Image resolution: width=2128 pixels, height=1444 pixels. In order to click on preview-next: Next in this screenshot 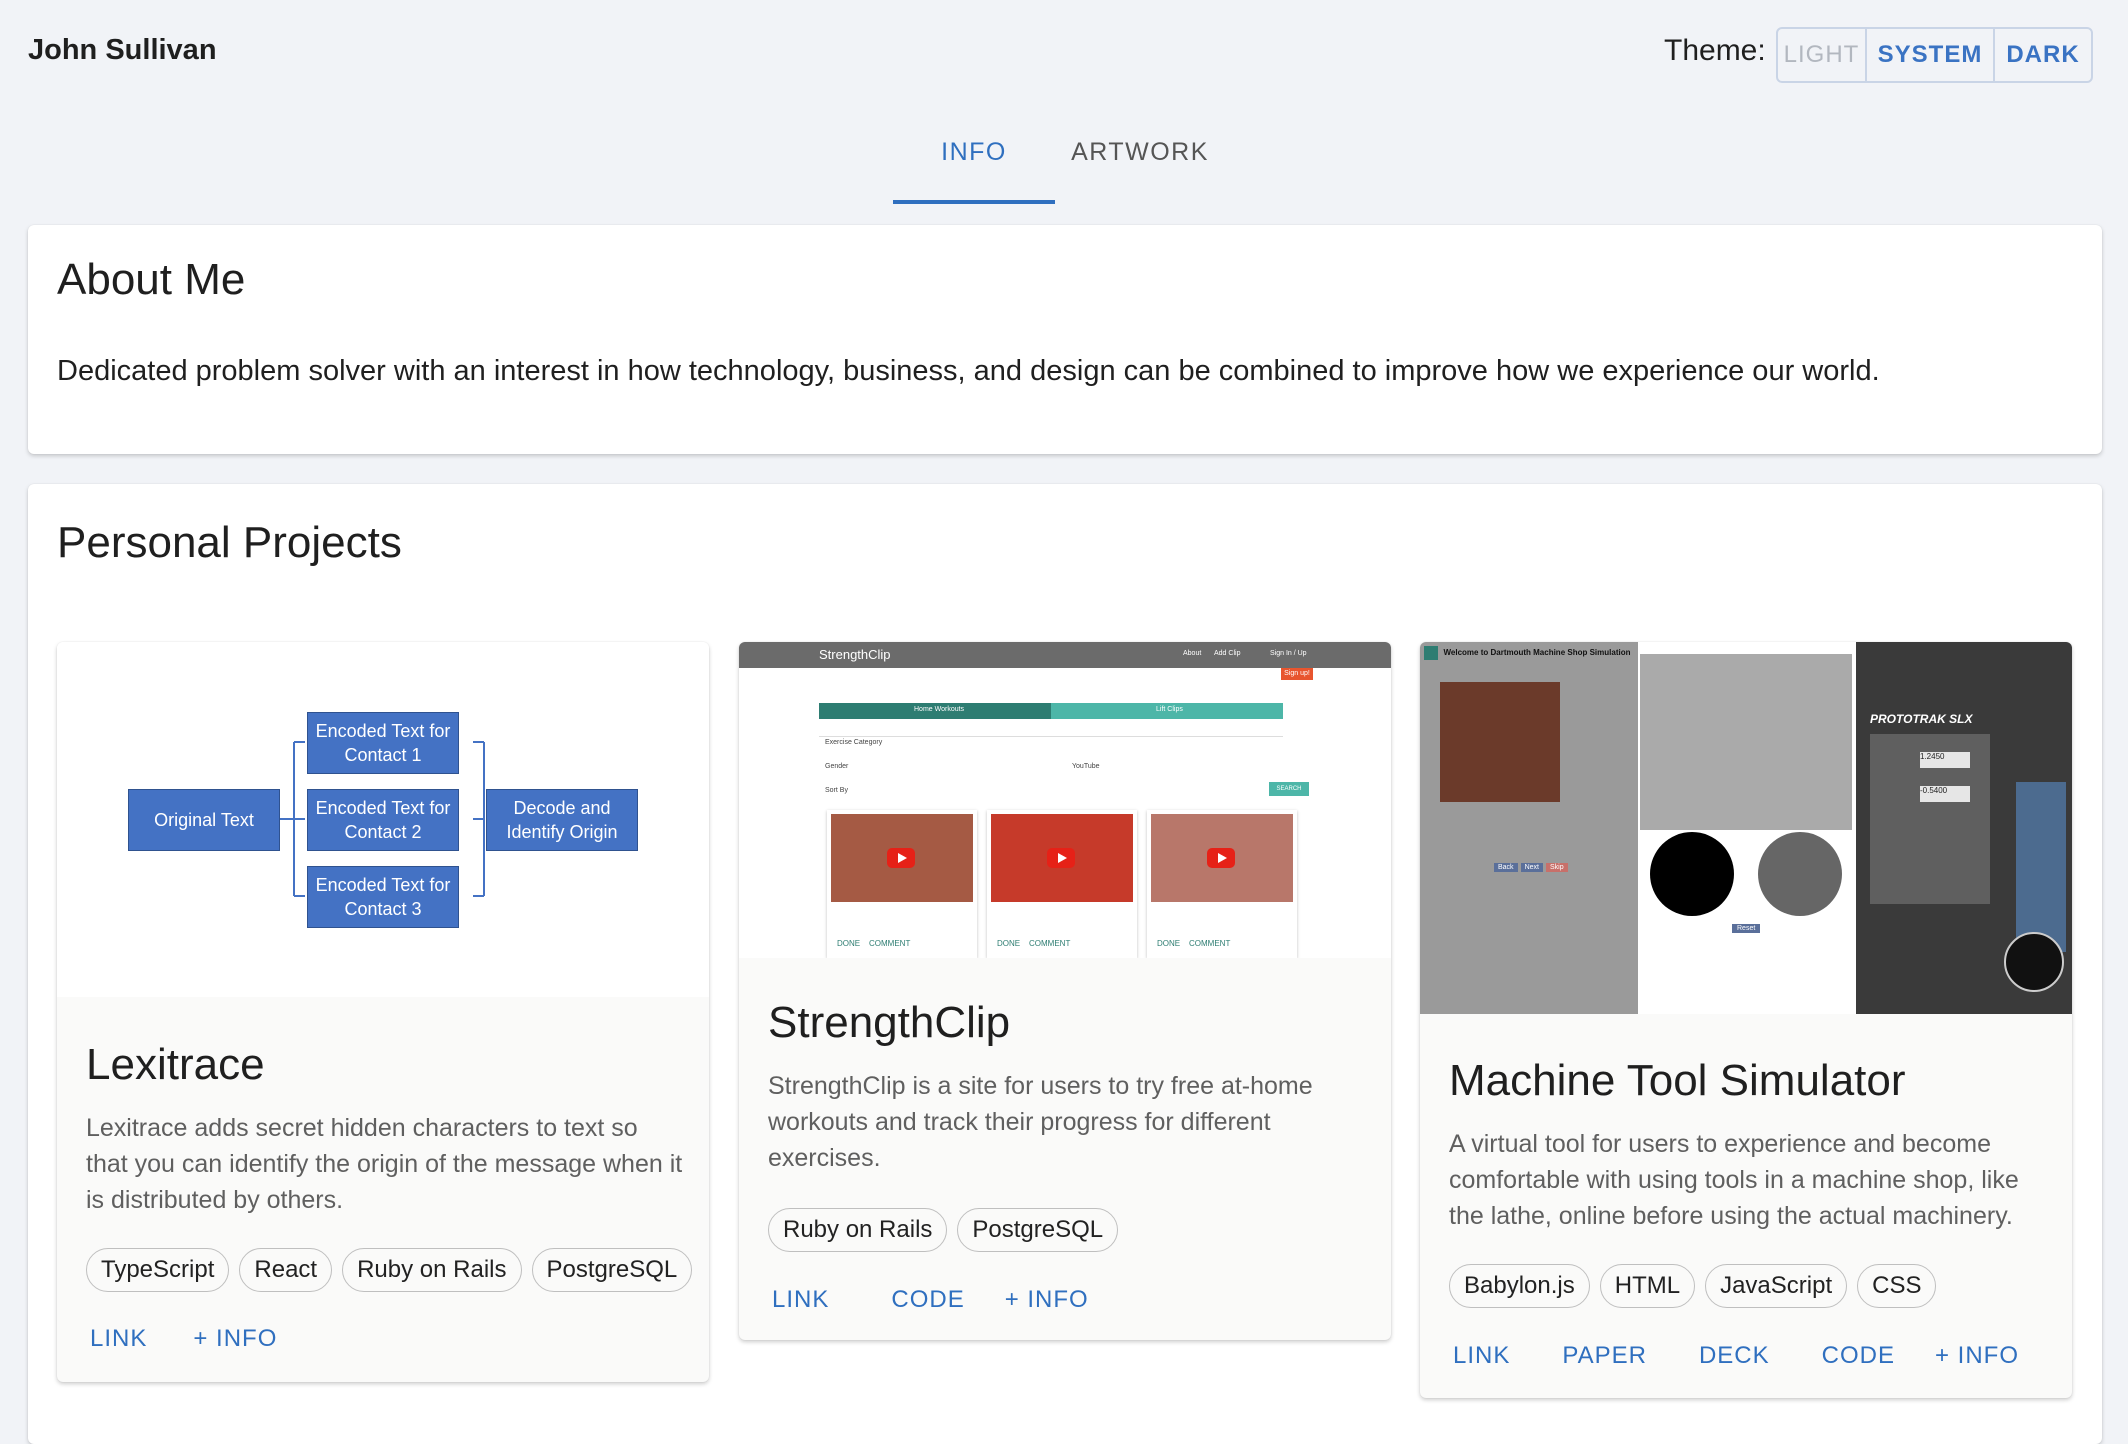, I will do `click(1531, 867)`.